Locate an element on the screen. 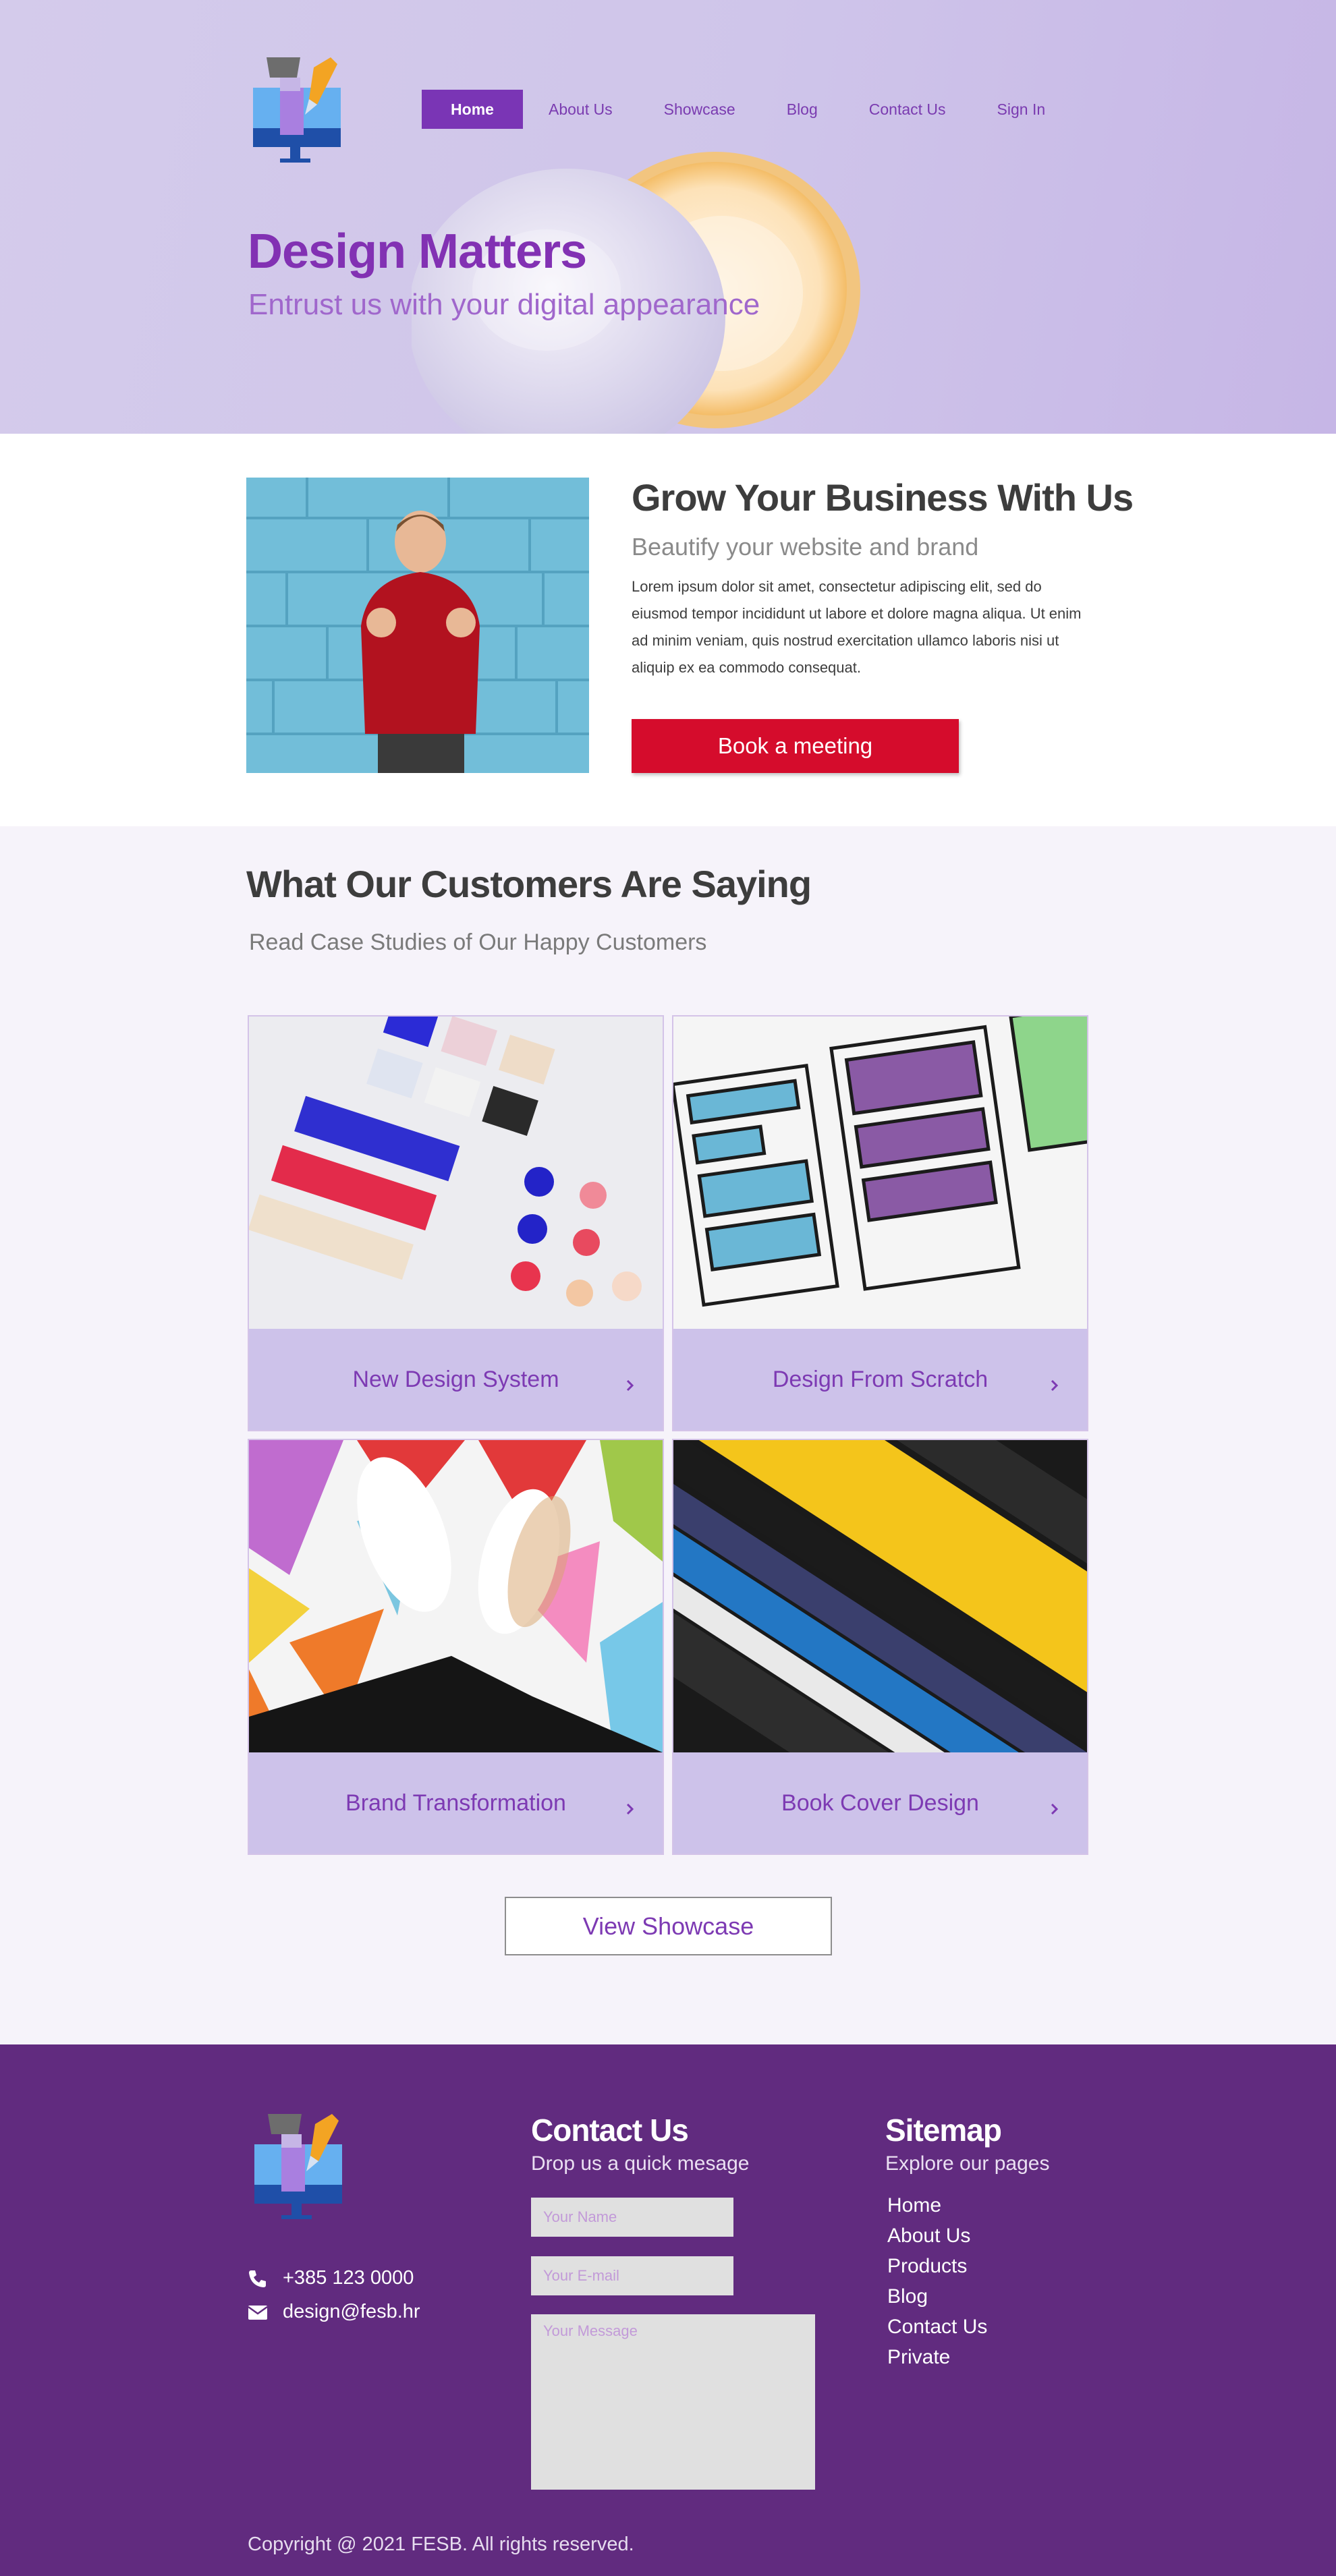 The width and height of the screenshot is (1336, 2576). case-card-brand-transformation: Brand Transformation is located at coordinates (456, 1647).